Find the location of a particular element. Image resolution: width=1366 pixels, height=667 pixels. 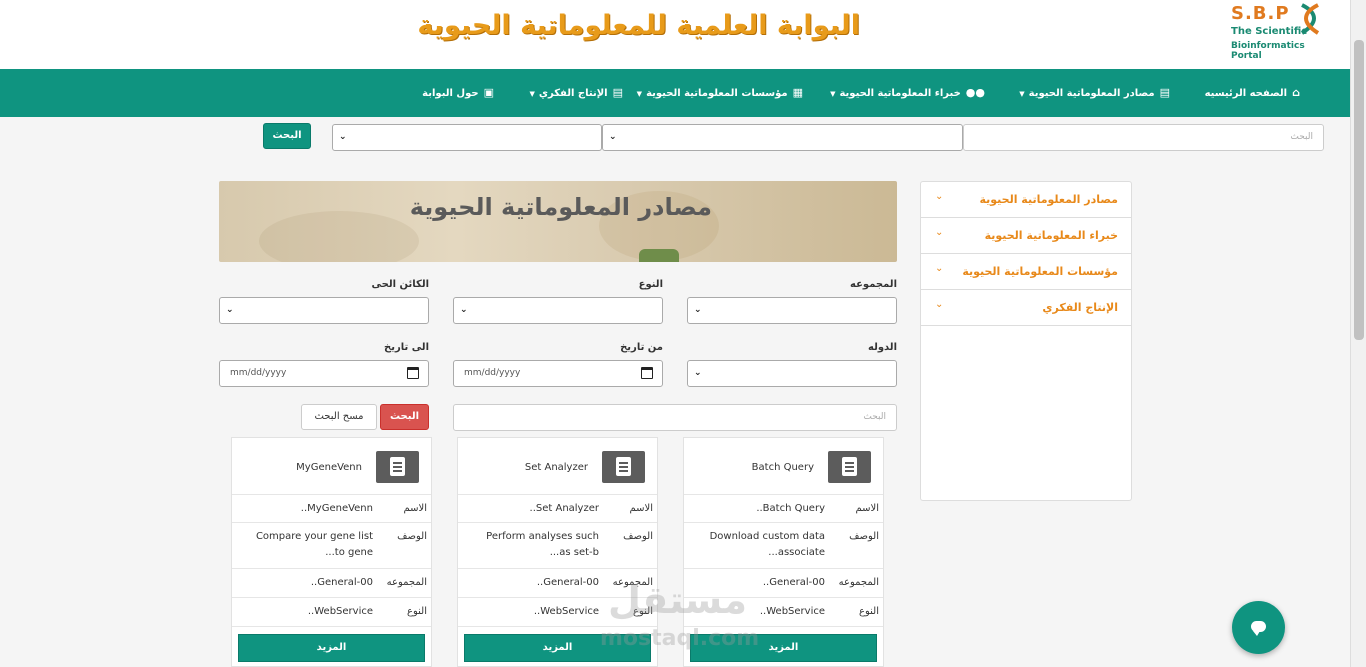

page-scrollbar is located at coordinates (1358, 333).